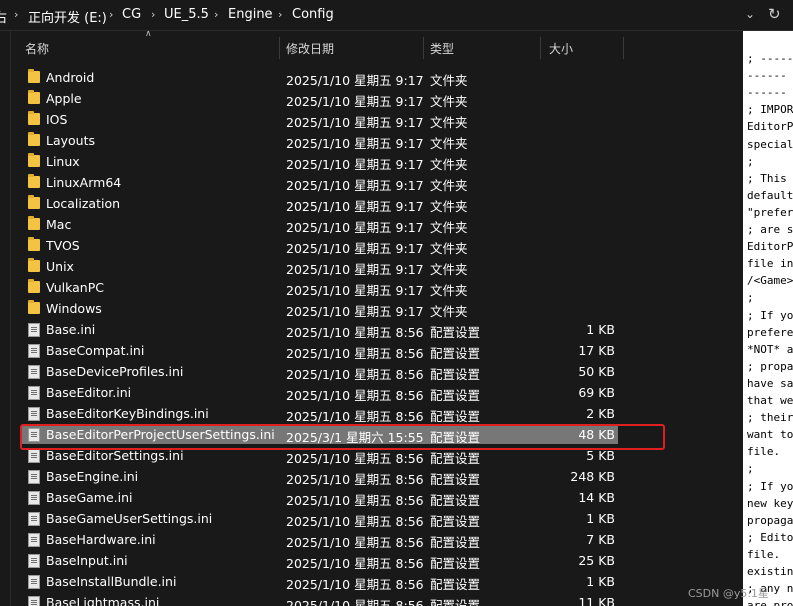 The image size is (793, 606). Describe the element at coordinates (770, 400) in the screenshot. I see `editor-line: that we` at that location.